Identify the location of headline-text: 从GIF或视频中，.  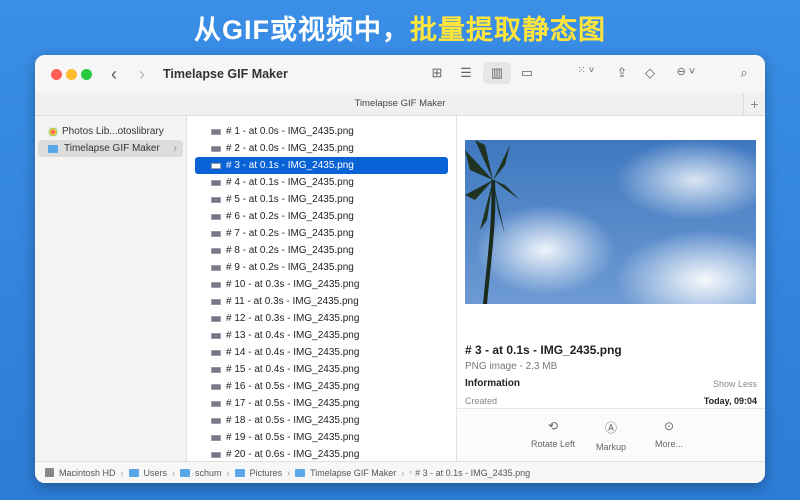
(302, 30).